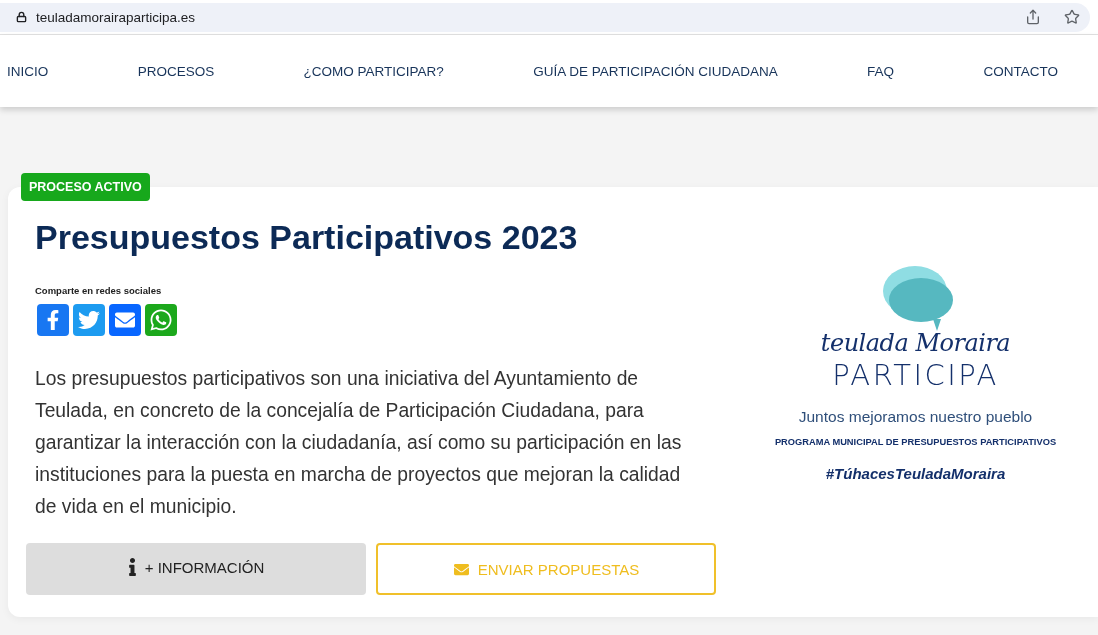  Describe the element at coordinates (98, 291) in the screenshot. I see `share-label: Comparte en redes sociales` at that location.